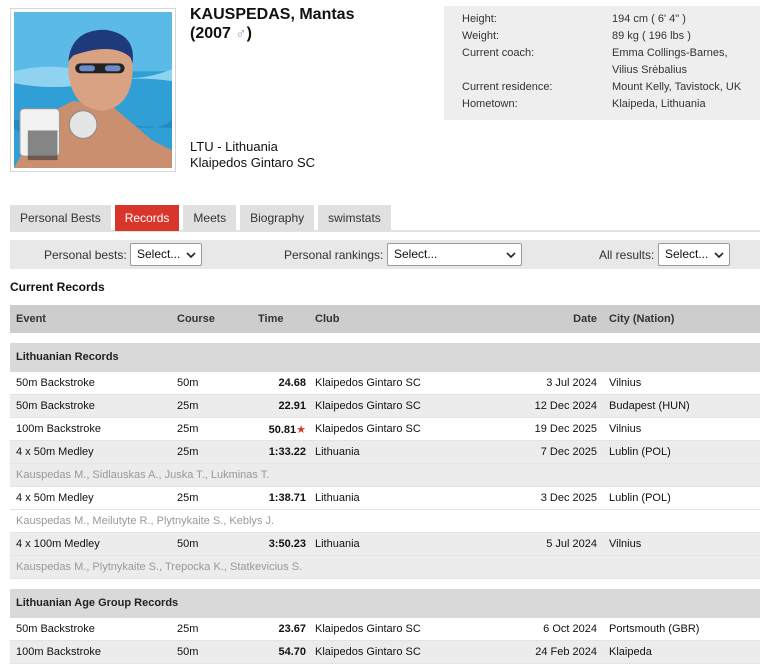 The image size is (768, 672). What do you see at coordinates (568, 498) in the screenshot?
I see `cell-date: 3 Dec 2025` at bounding box center [568, 498].